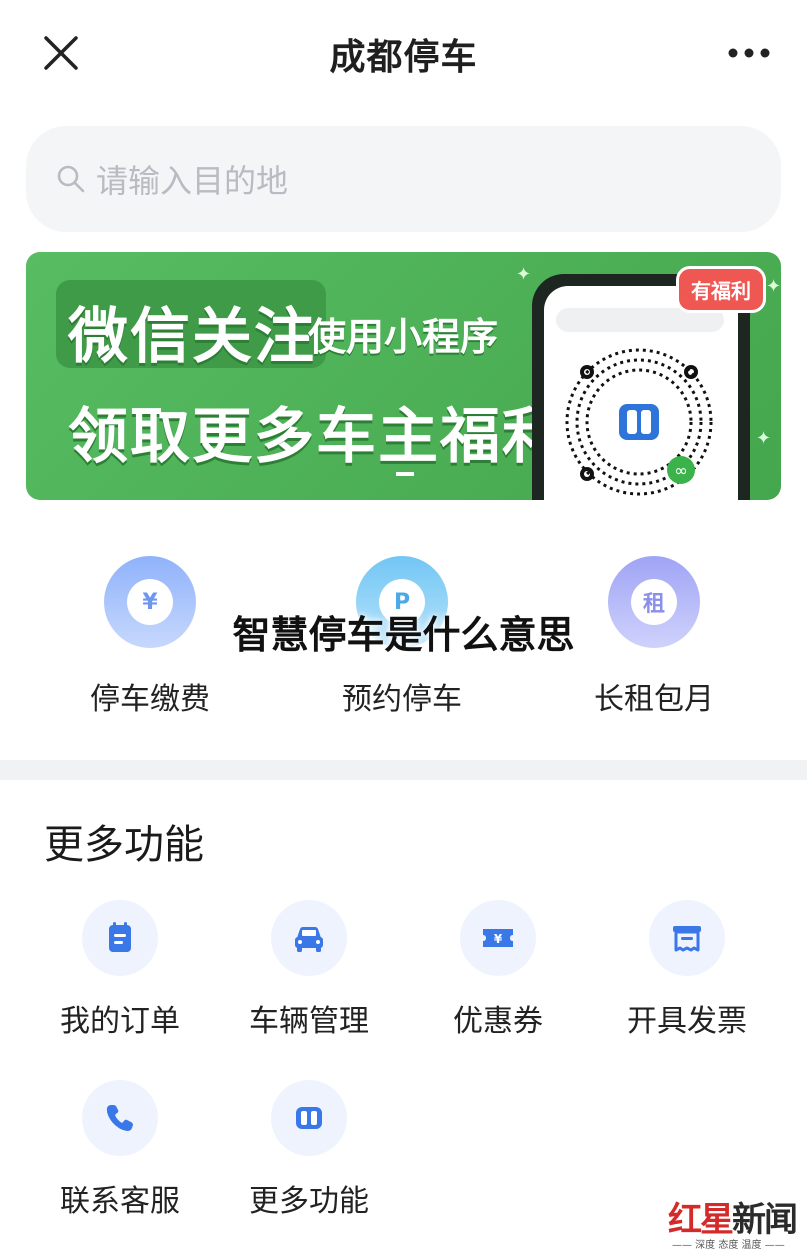 The image size is (807, 1259). What do you see at coordinates (765, 1220) in the screenshot?
I see `logo-dark-text: 新闻` at bounding box center [765, 1220].